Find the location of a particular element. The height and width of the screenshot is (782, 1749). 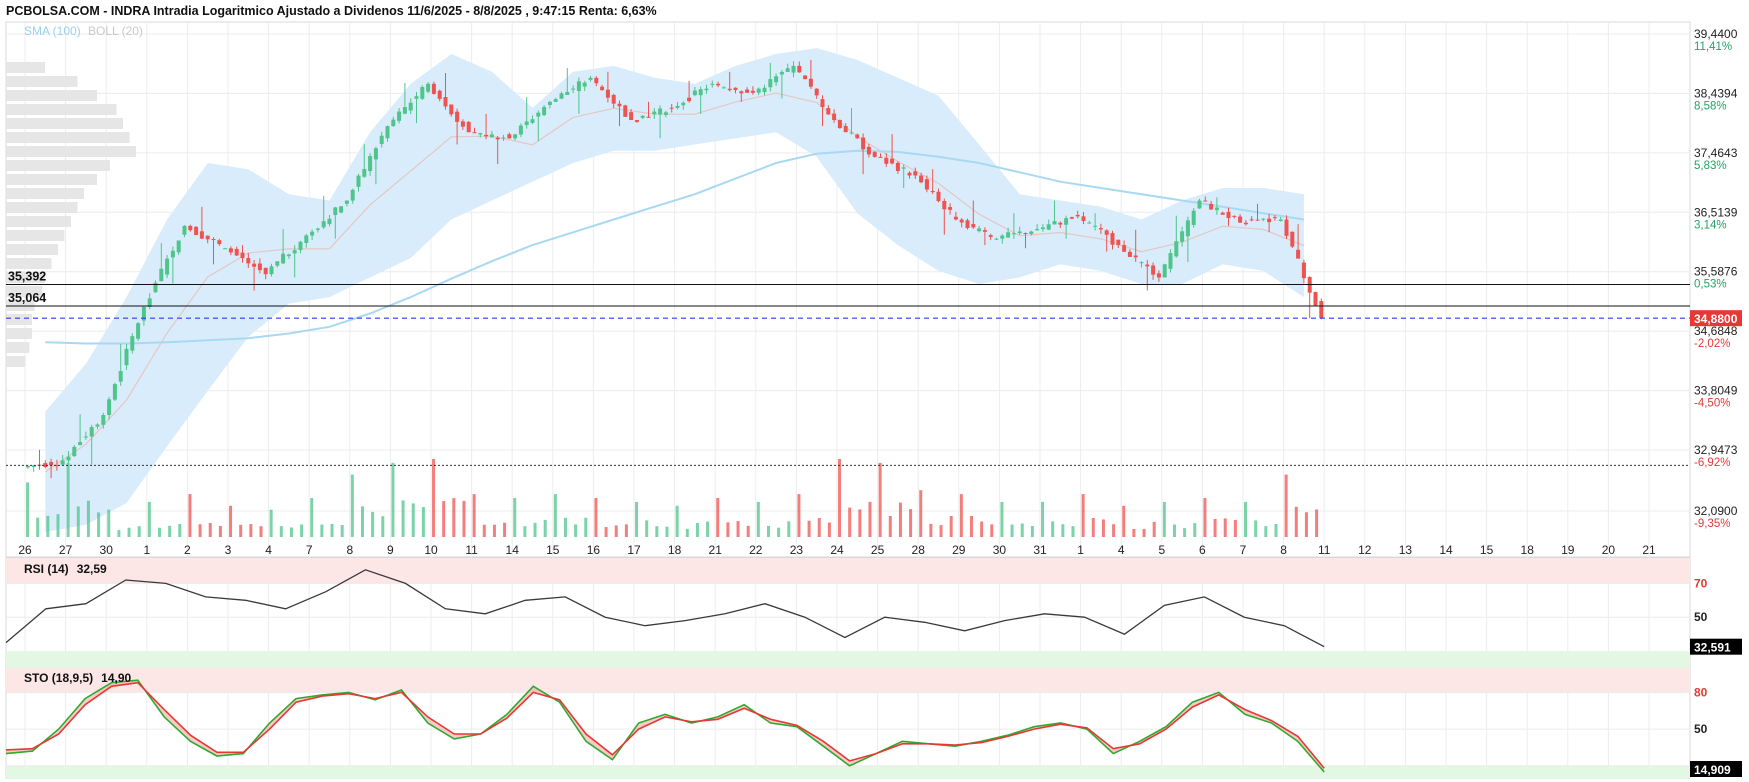

x-tick-label: 26 is located at coordinates (25, 550).